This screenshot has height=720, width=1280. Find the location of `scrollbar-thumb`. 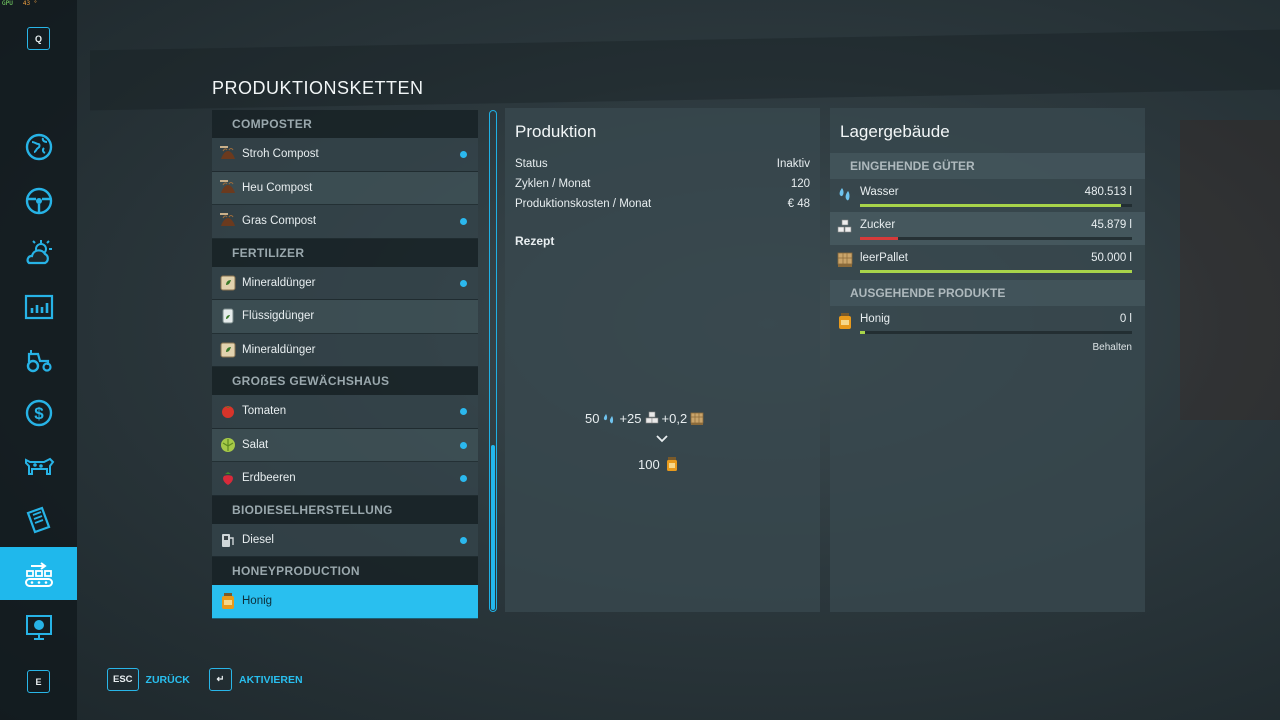

scrollbar-thumb is located at coordinates (493, 527).